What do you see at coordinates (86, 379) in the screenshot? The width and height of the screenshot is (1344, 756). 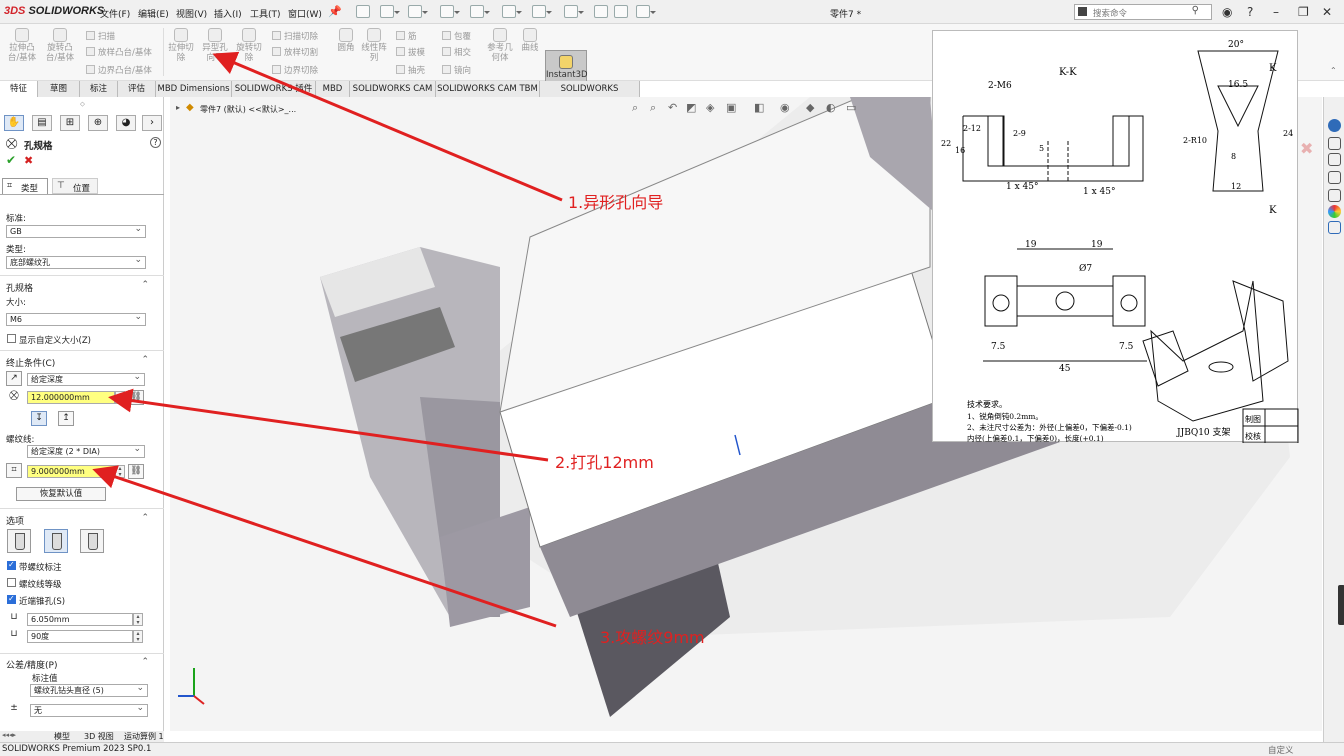 I see `end-condition-select: 给定深度` at bounding box center [86, 379].